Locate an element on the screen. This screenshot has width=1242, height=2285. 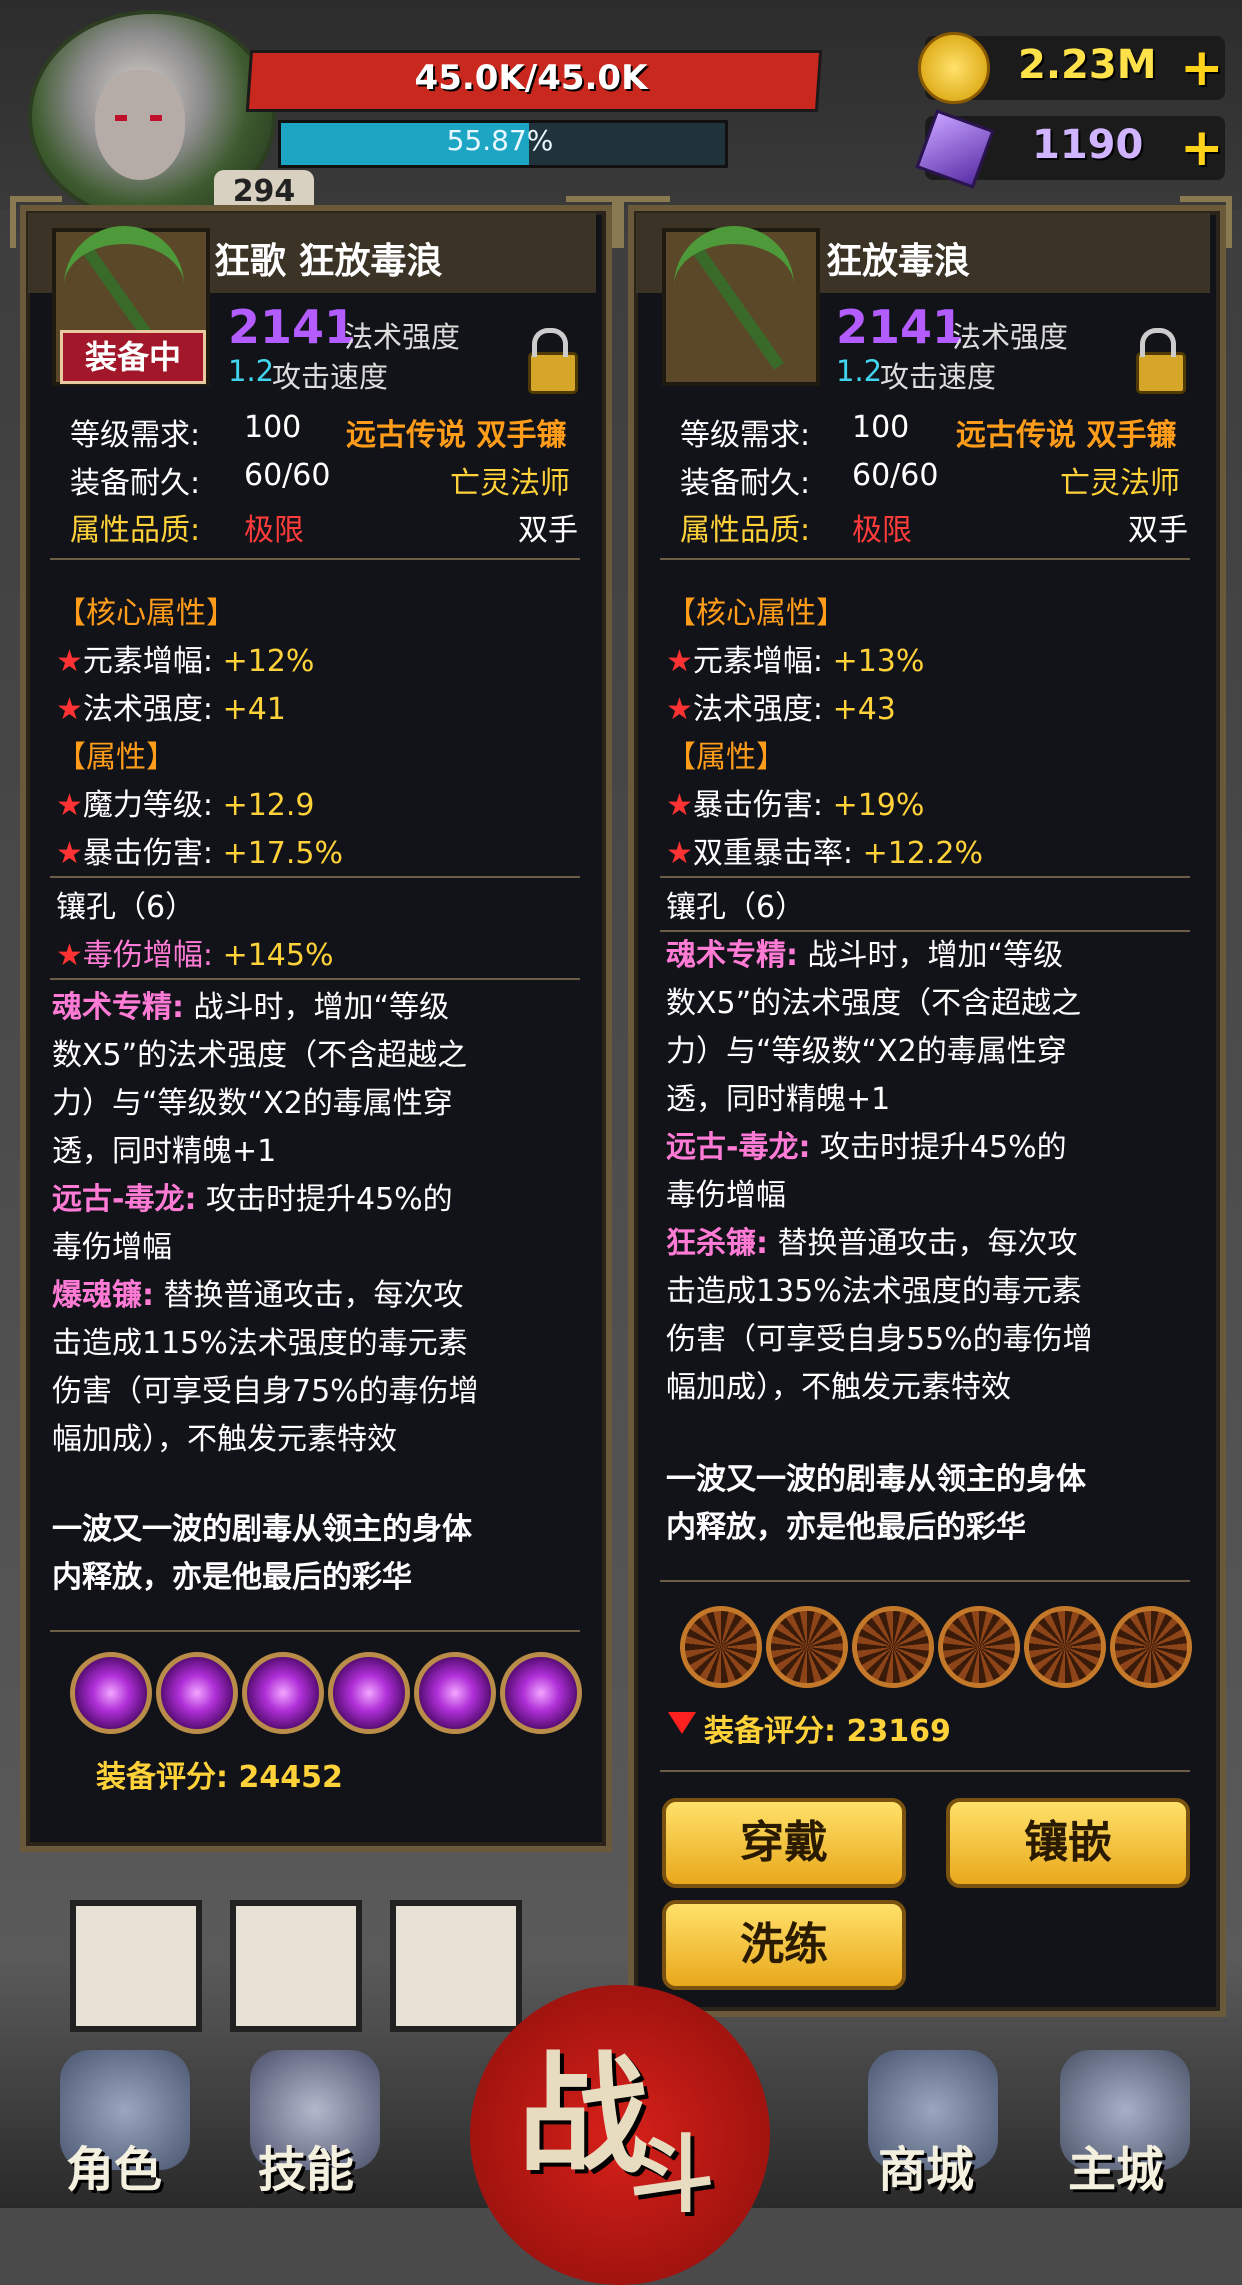
inlay-button: 镶嵌 is located at coordinates (1068, 1843).